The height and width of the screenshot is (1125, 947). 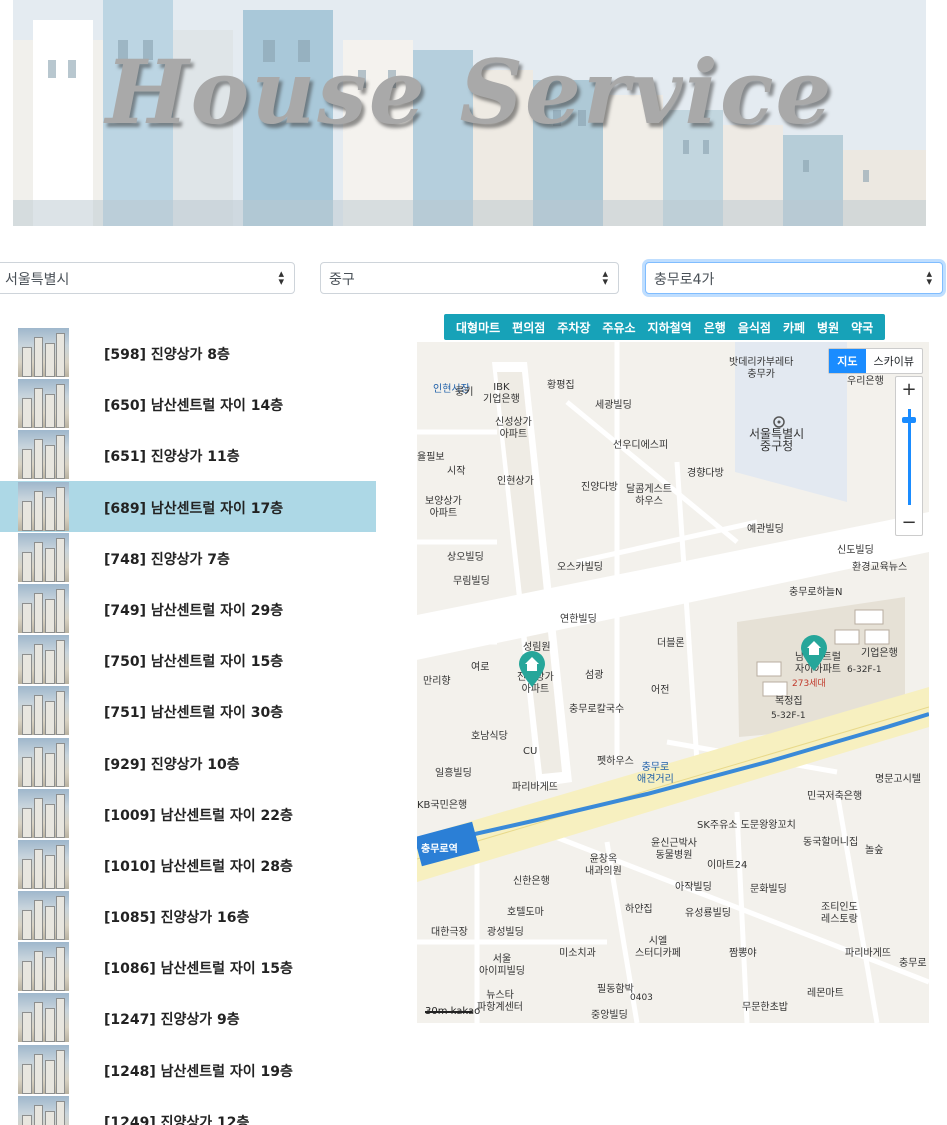 I want to click on map-label: 진양다방, so click(x=599, y=487).